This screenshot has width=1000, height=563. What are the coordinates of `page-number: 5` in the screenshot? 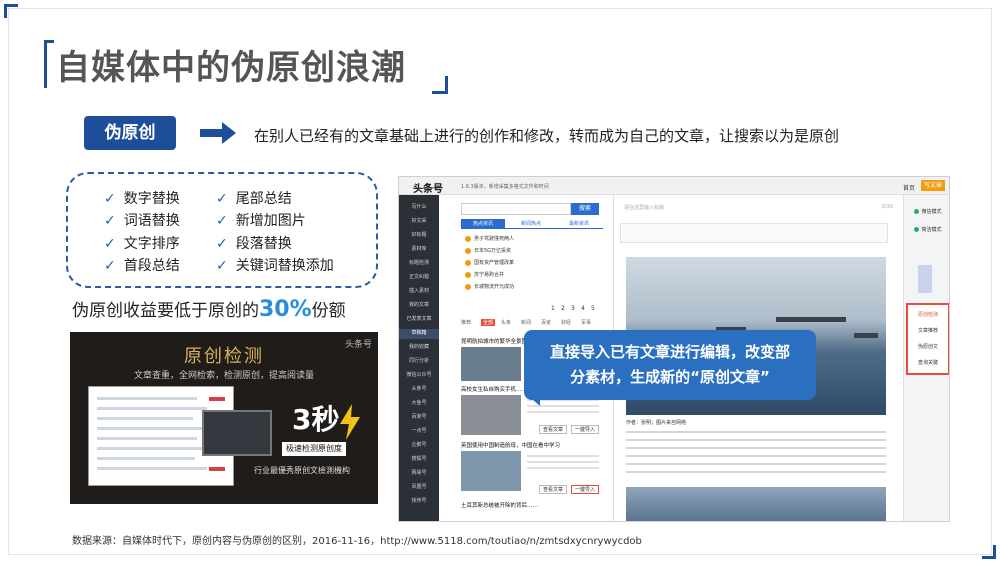 It's located at (593, 308).